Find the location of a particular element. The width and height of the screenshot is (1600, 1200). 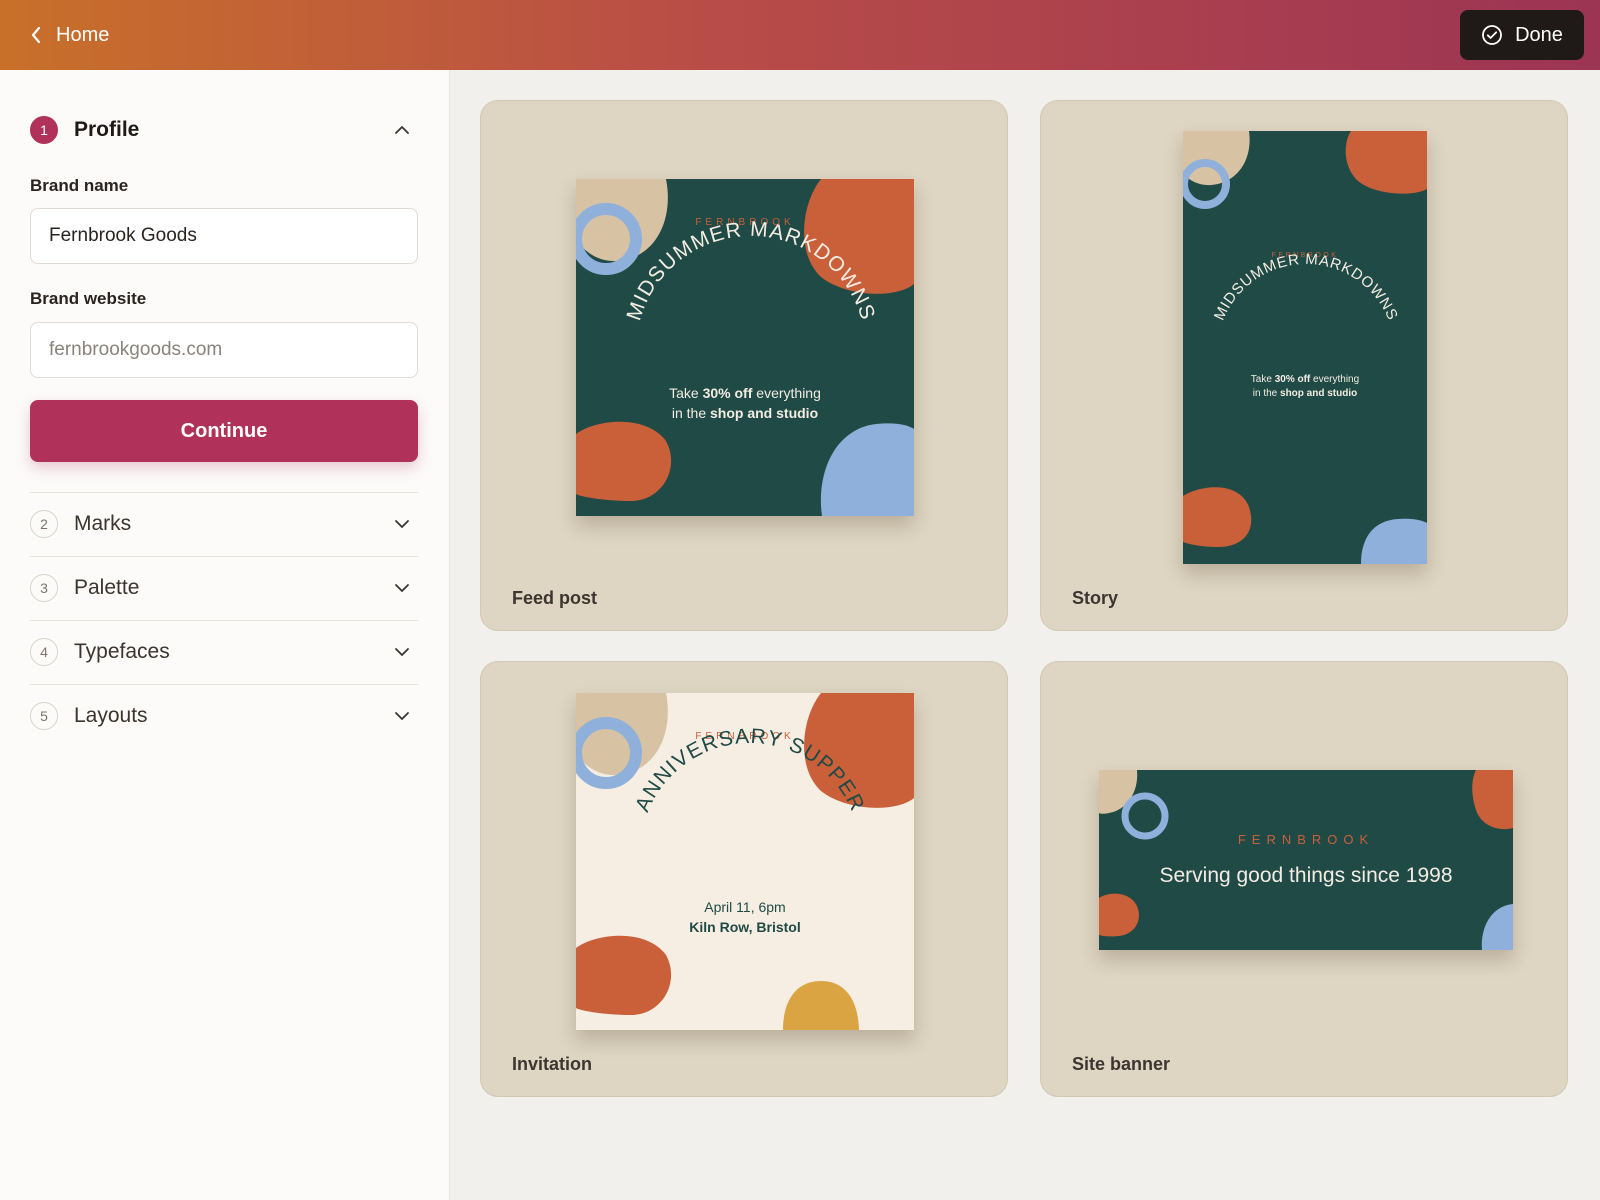

home-label: Home is located at coordinates (83, 34).